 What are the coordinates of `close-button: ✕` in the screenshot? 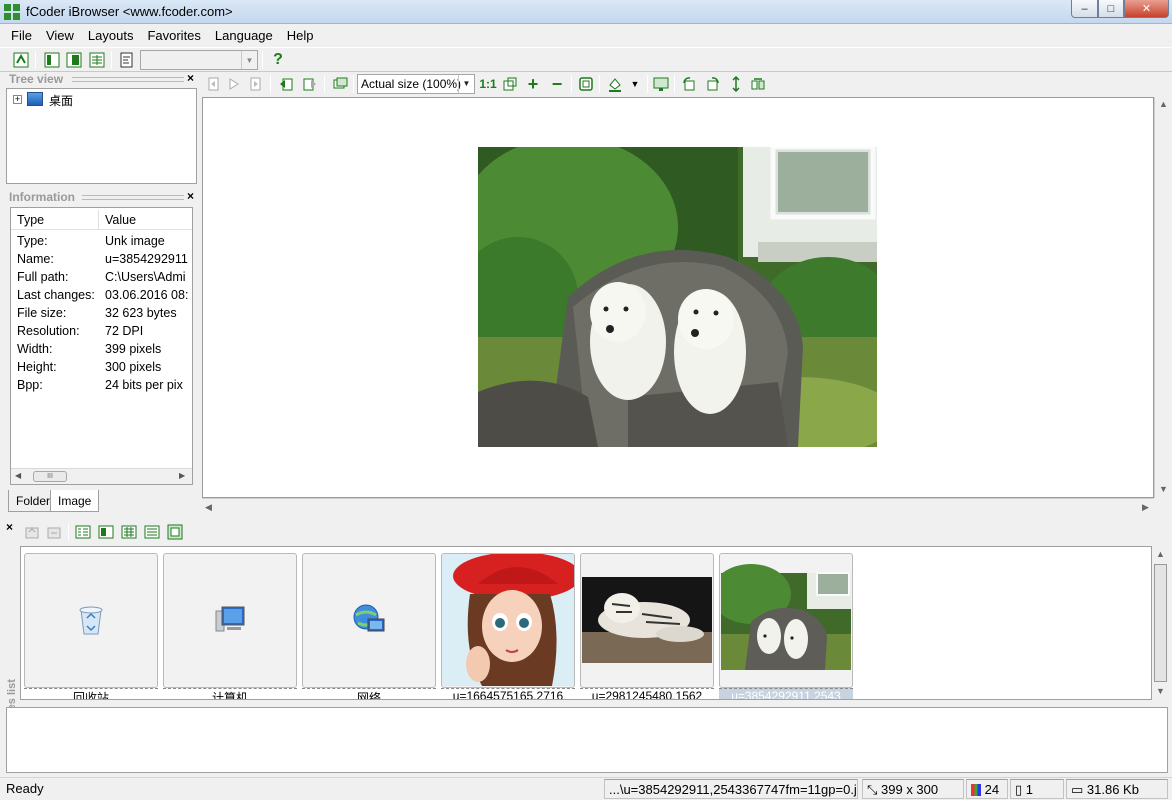 It's located at (1146, 9).